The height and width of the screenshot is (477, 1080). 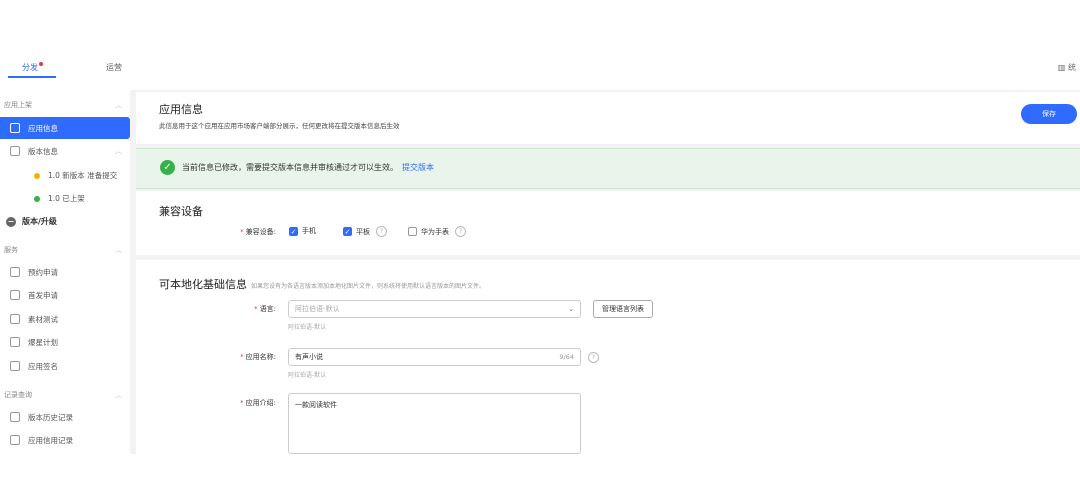 I want to click on localization-desc: 如果您设有为各语言版本添加本地化图片文件，则系统将使用默认语言版本的图片文件。, so click(x=368, y=286).